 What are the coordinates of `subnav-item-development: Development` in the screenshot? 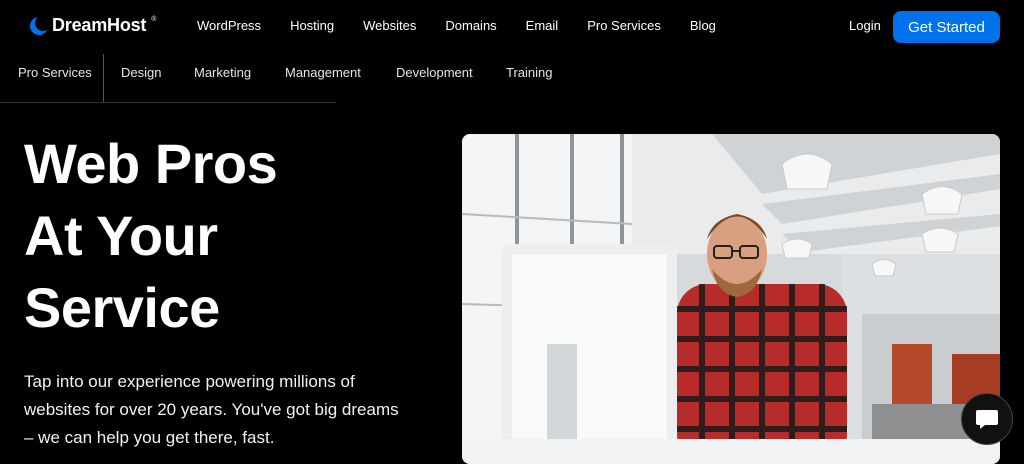 It's located at (434, 72).